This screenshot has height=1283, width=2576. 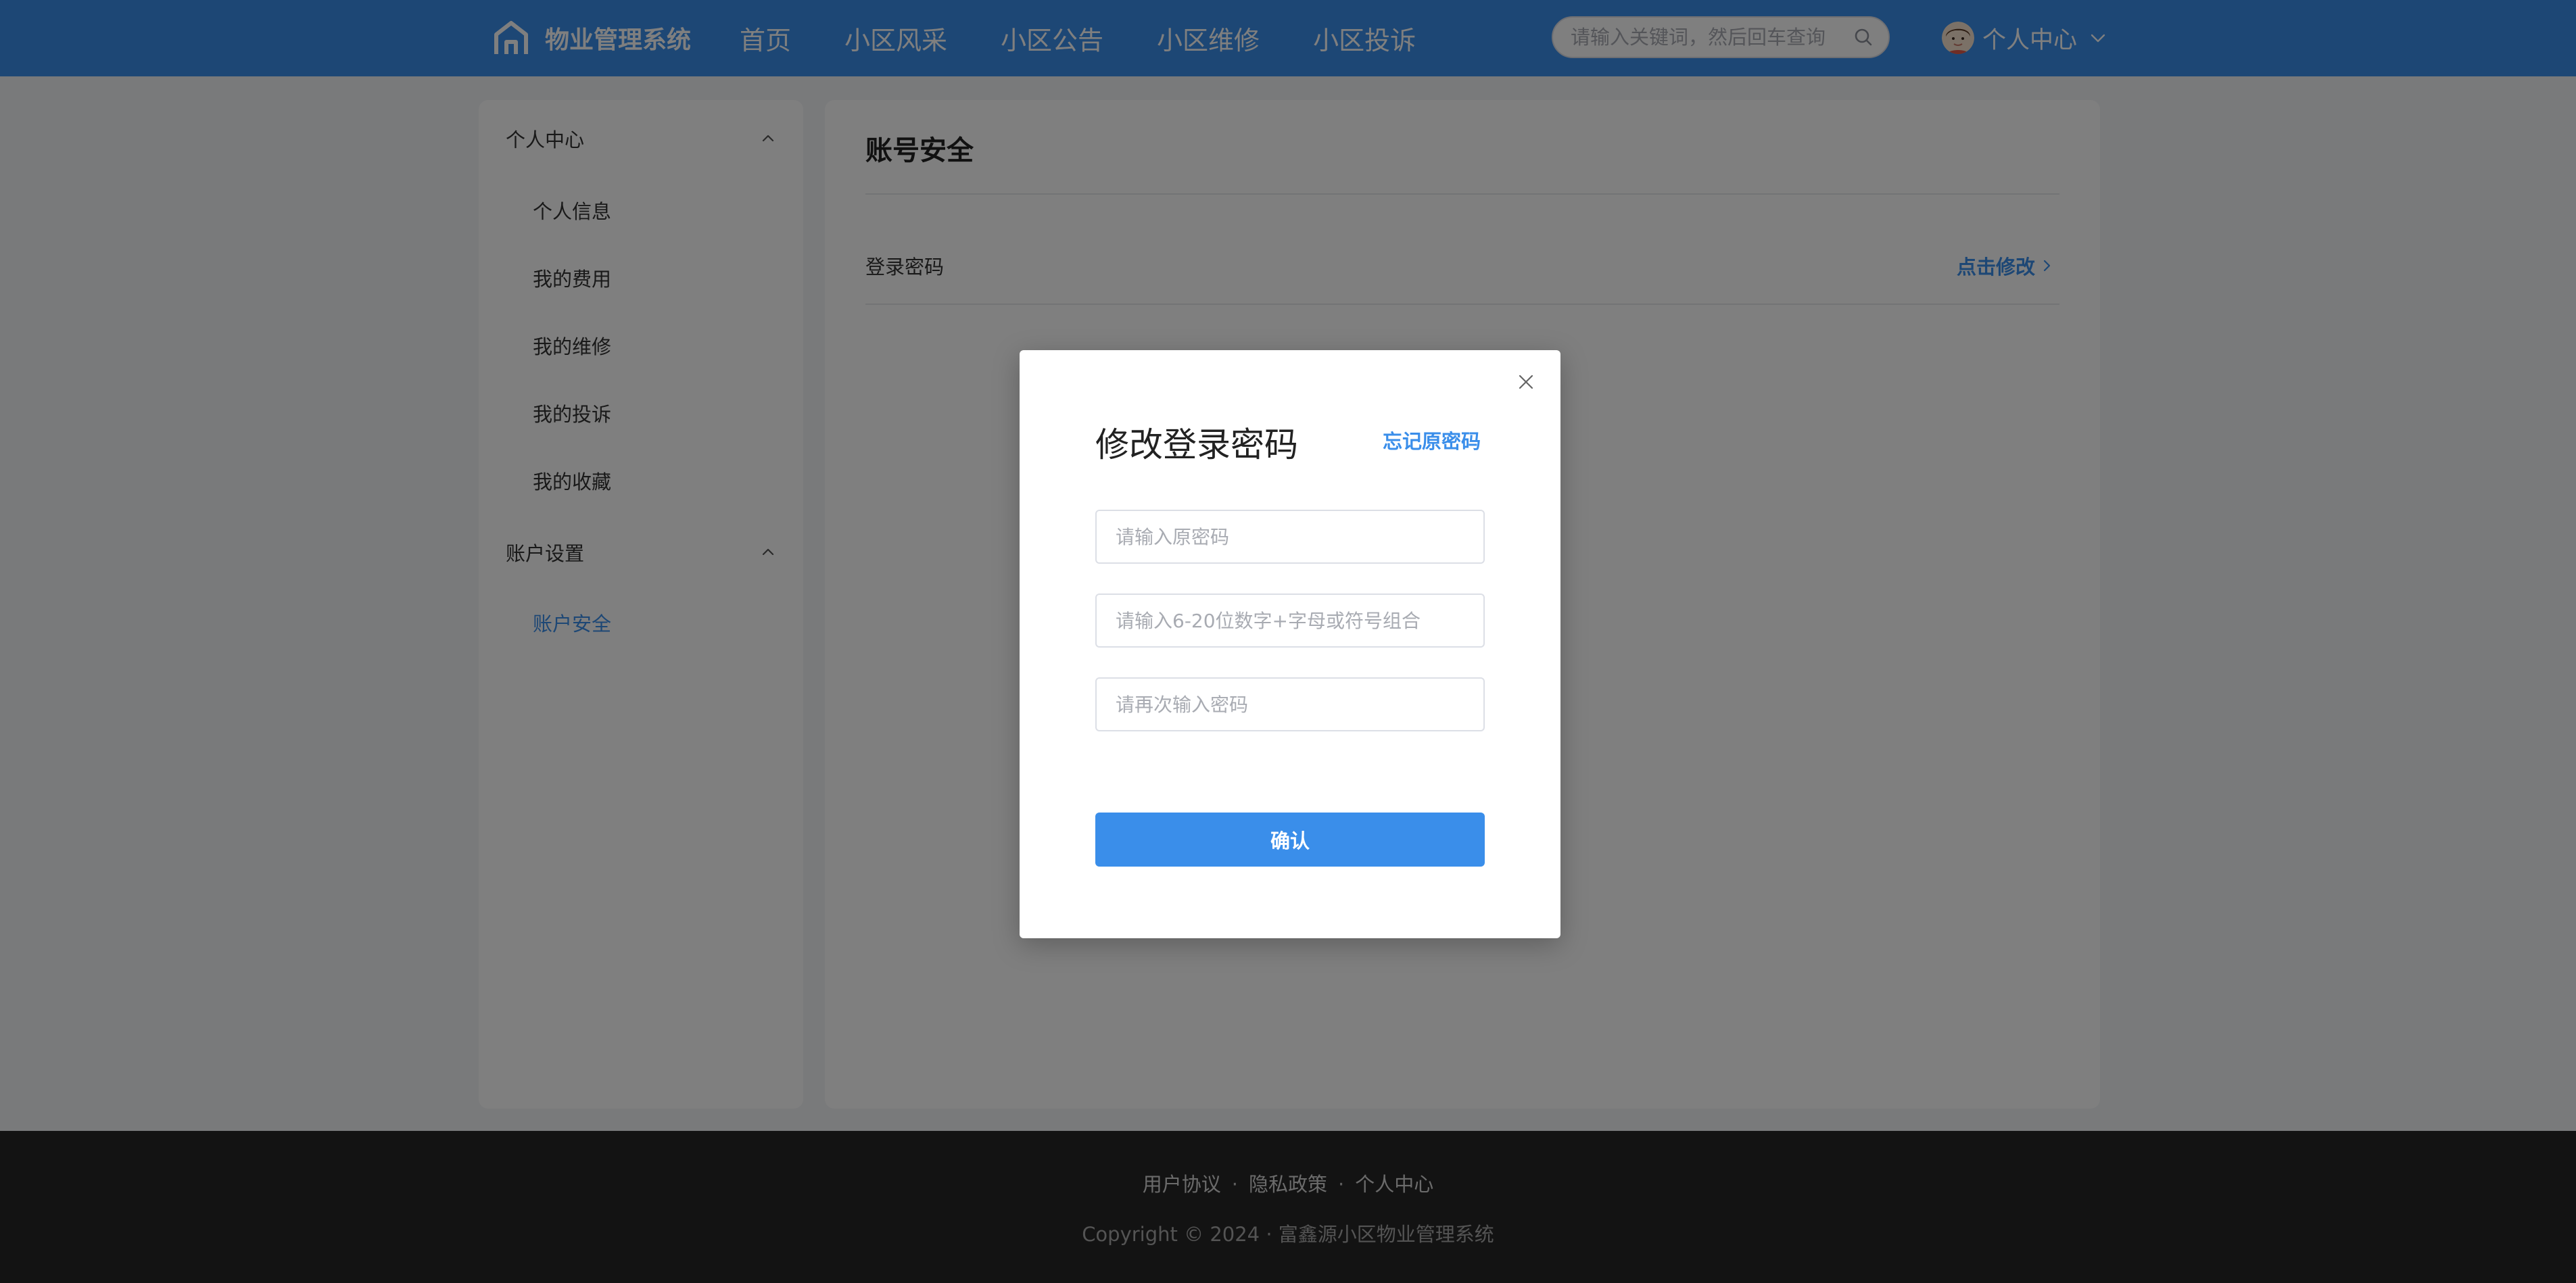 I want to click on change-password-dialog: 修改登录密码 忘记原密码 确认, so click(x=1290, y=644).